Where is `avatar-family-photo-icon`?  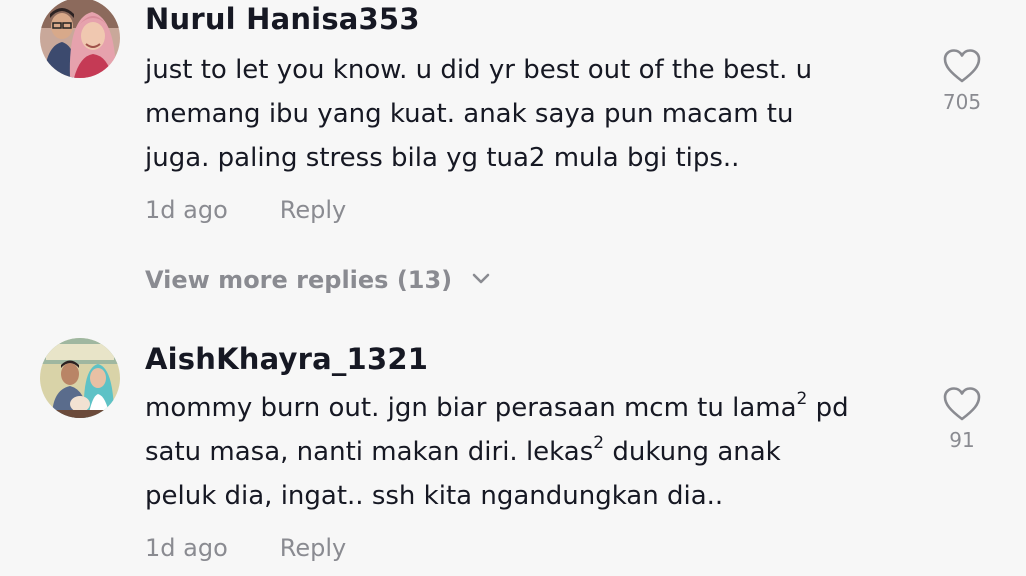
avatar-family-photo-icon is located at coordinates (80, 378).